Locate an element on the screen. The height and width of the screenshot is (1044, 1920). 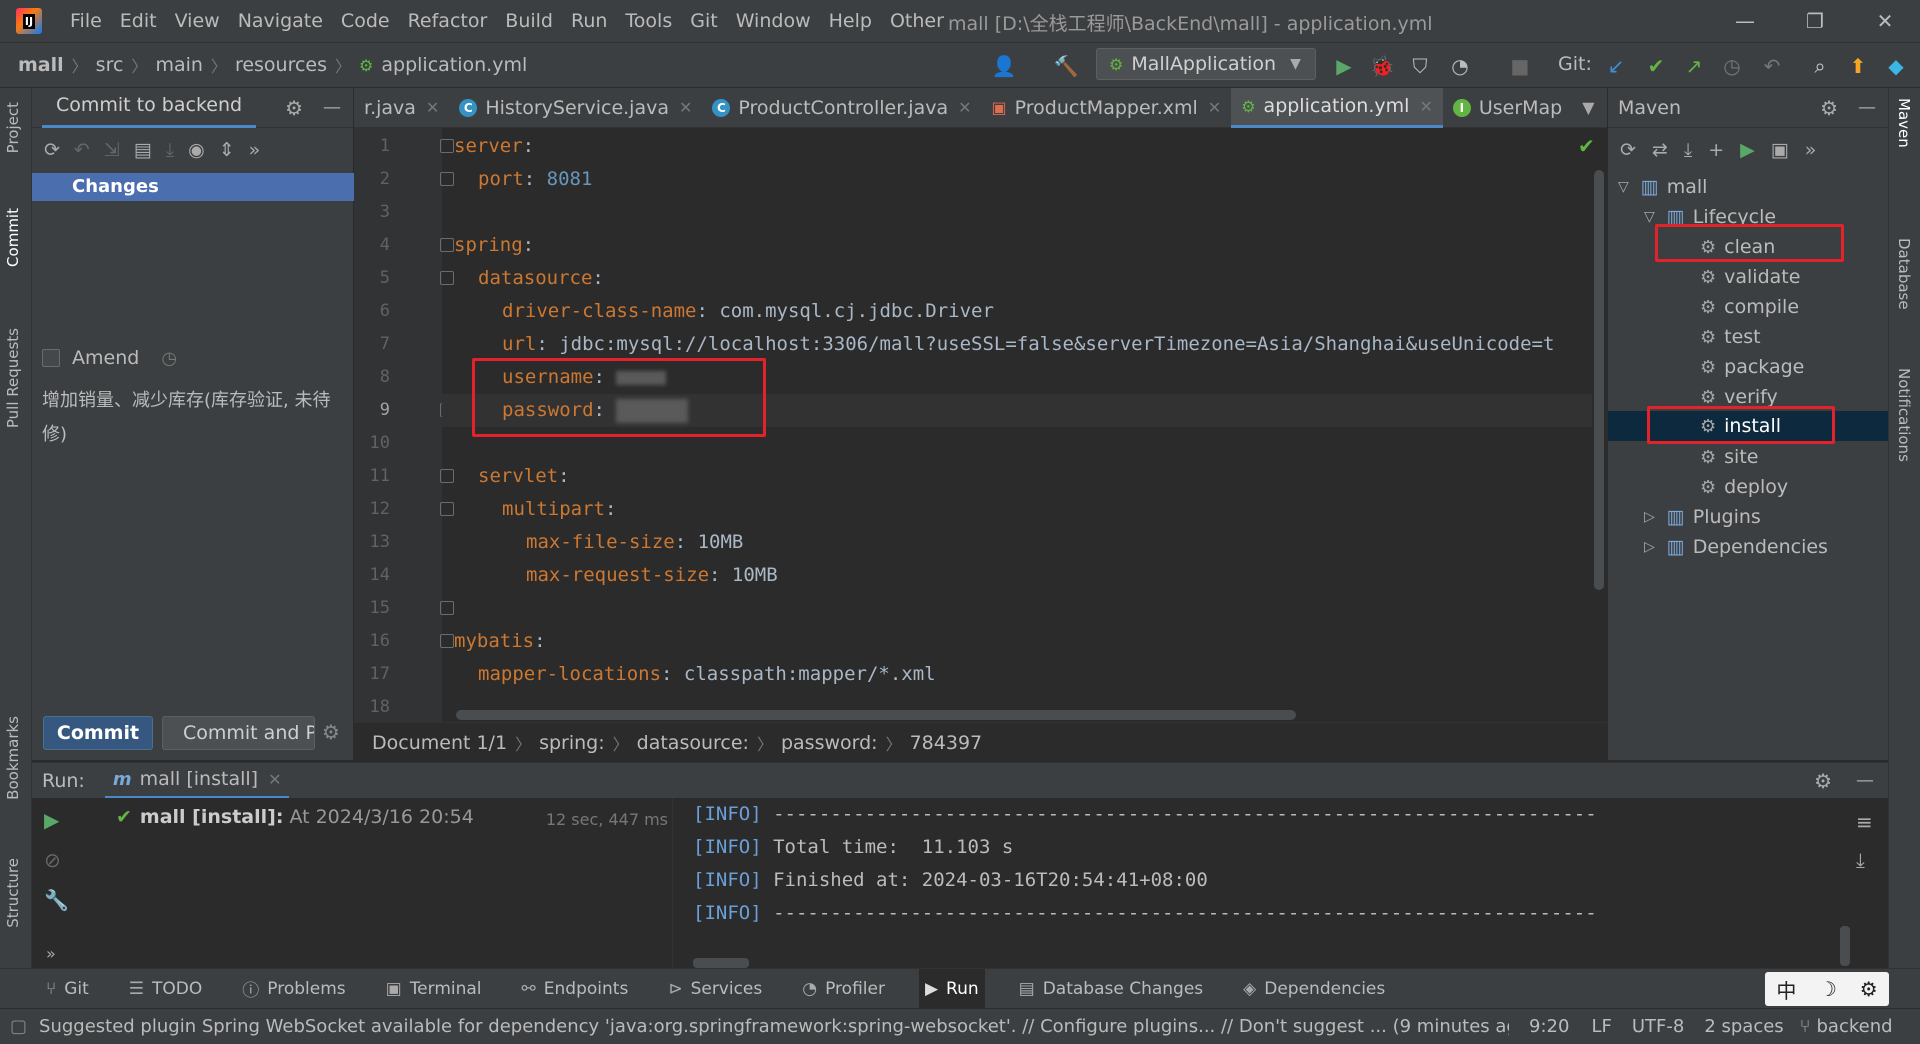
menu-build: Build is located at coordinates (529, 21).